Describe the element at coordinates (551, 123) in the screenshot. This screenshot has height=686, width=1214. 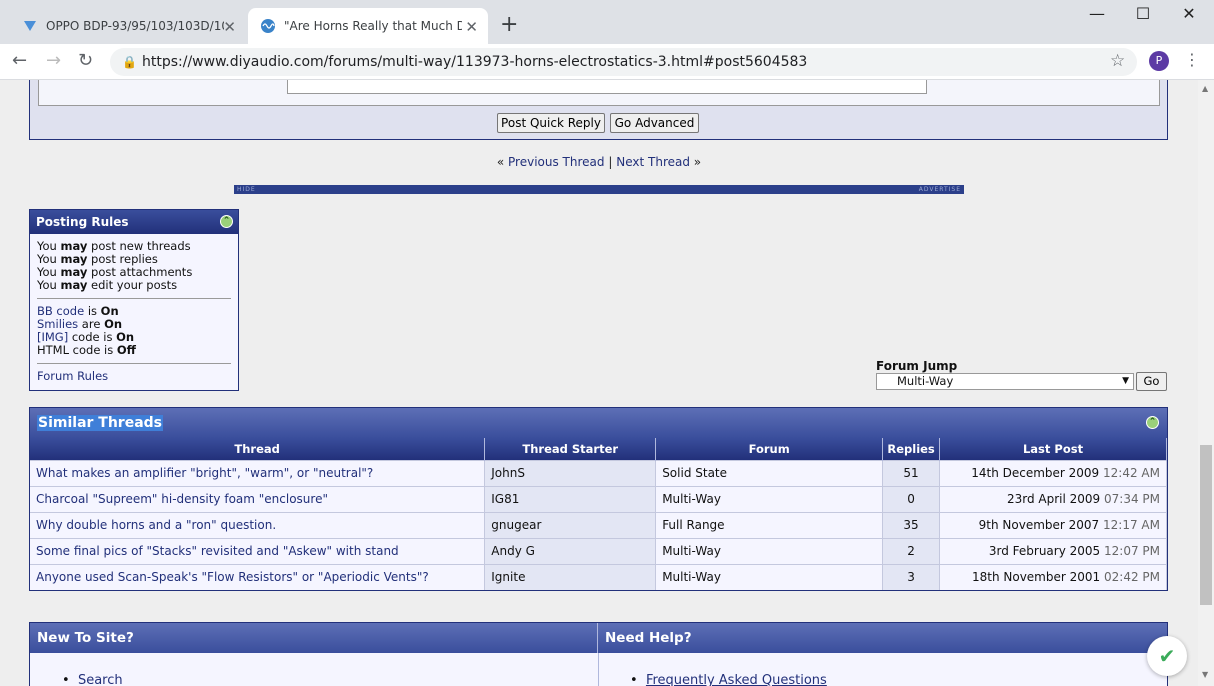
I see `post-quick-reply-button: Post Quick Reply` at that location.